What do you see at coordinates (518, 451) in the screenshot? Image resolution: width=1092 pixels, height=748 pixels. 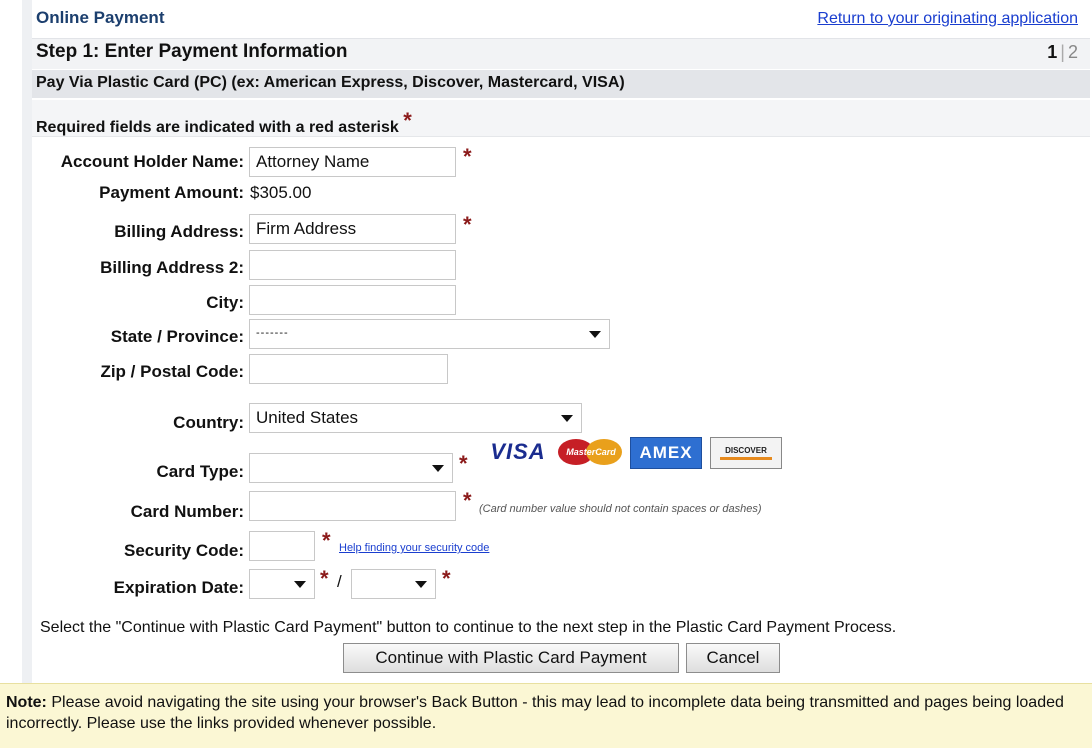 I see `visa-logo: VISA` at bounding box center [518, 451].